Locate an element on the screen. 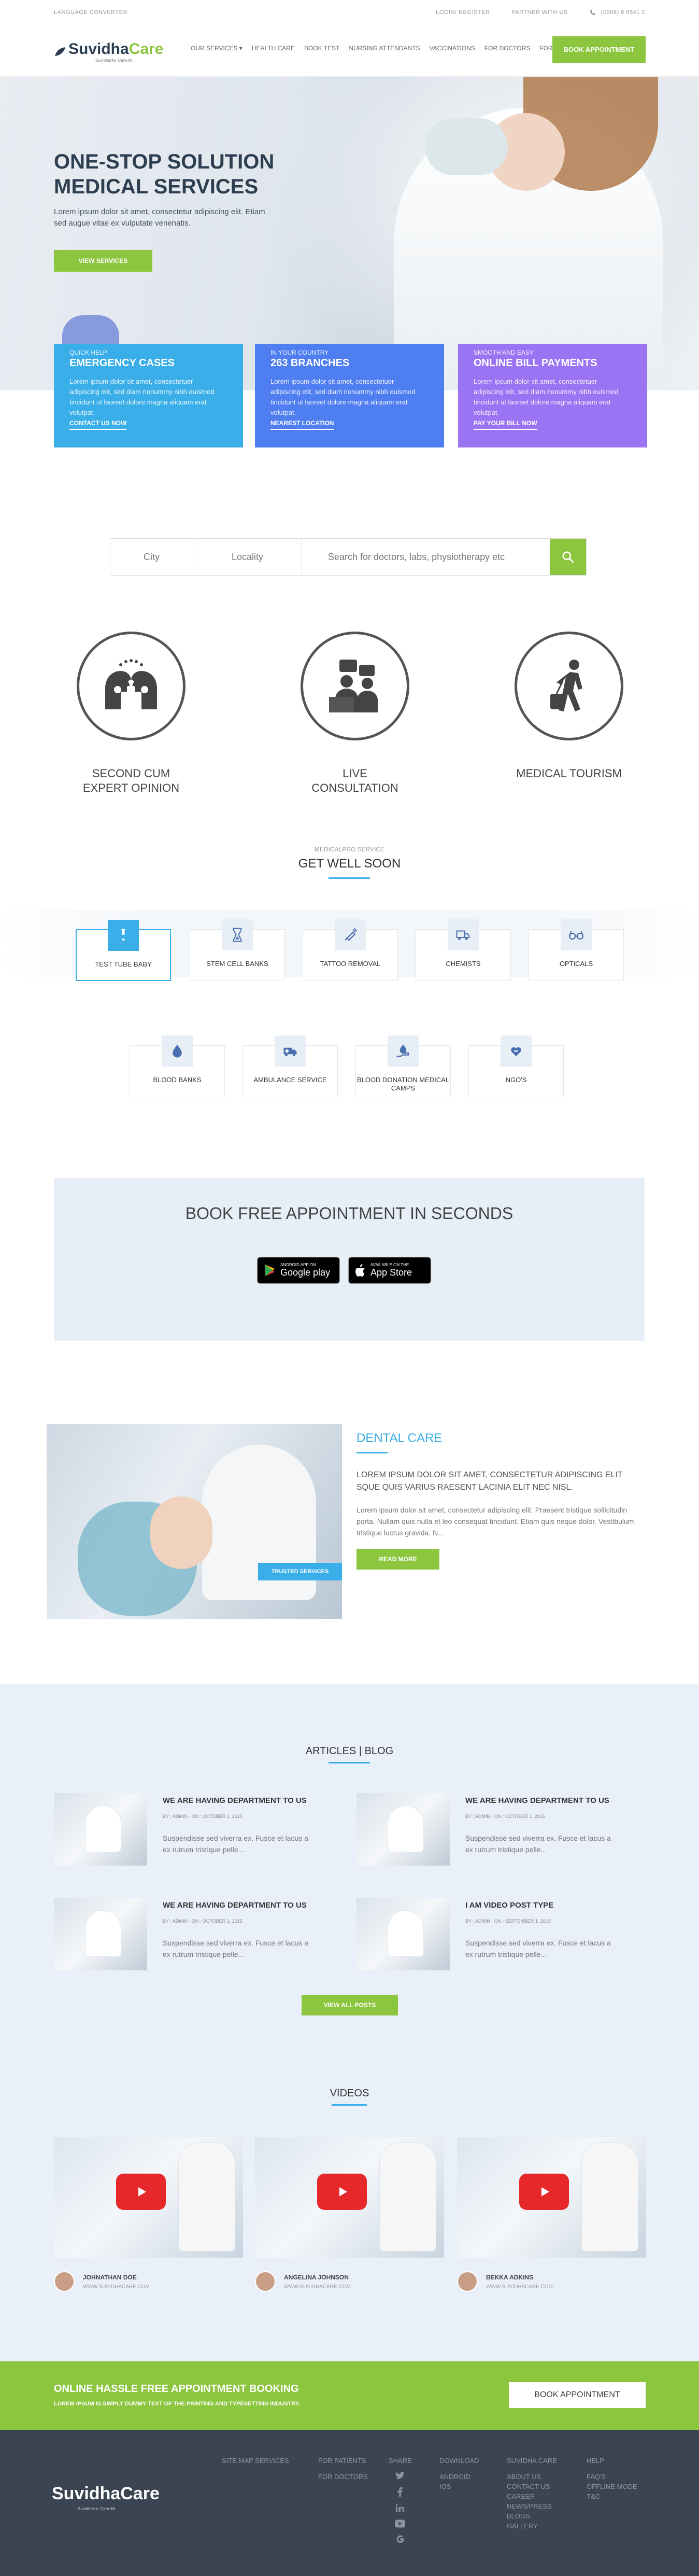 The width and height of the screenshot is (699, 2576). tile-label: STEM CELL BANKS is located at coordinates (237, 964).